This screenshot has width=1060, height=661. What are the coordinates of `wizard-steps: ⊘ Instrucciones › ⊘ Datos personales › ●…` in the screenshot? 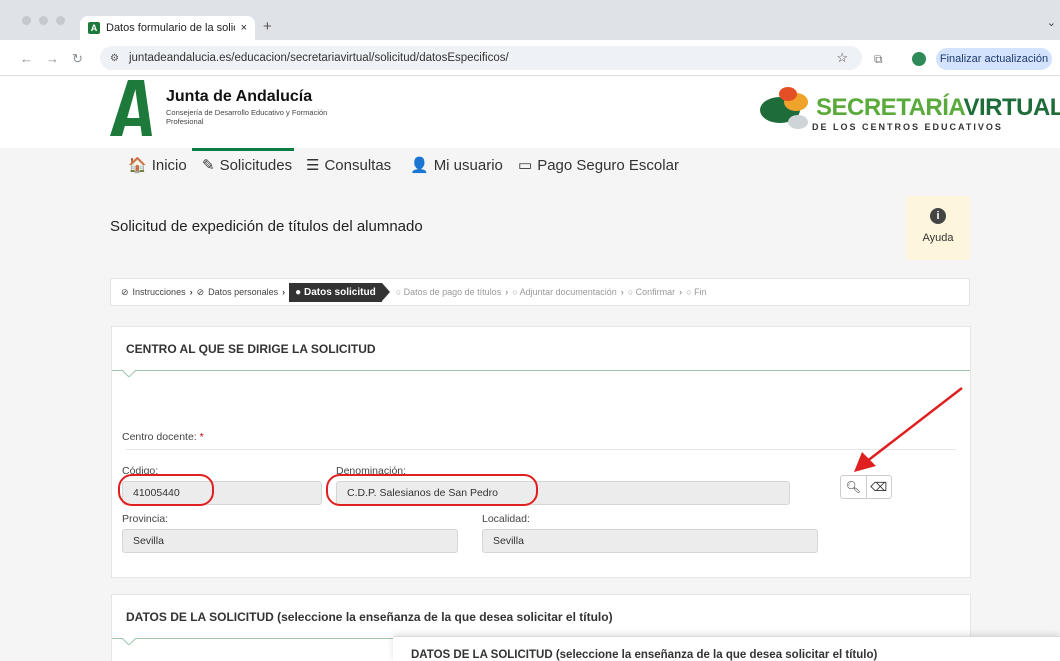 It's located at (540, 292).